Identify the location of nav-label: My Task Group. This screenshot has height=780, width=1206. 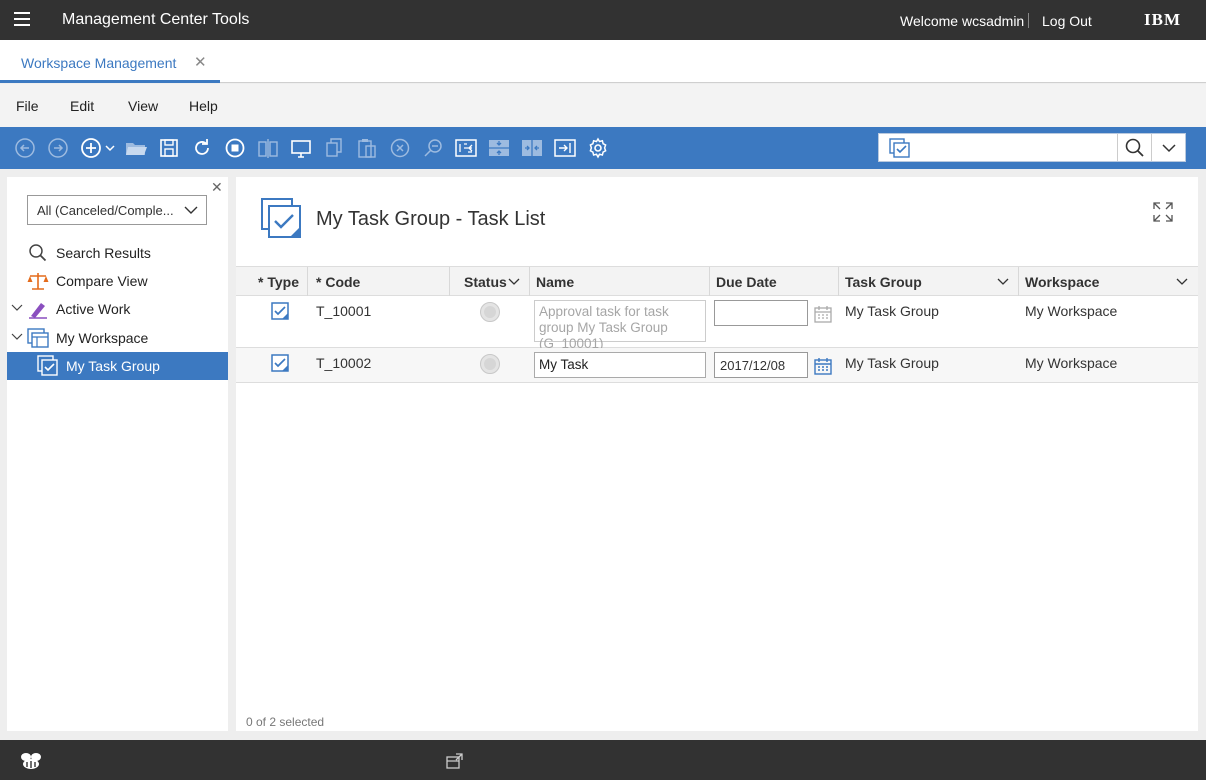
(113, 366).